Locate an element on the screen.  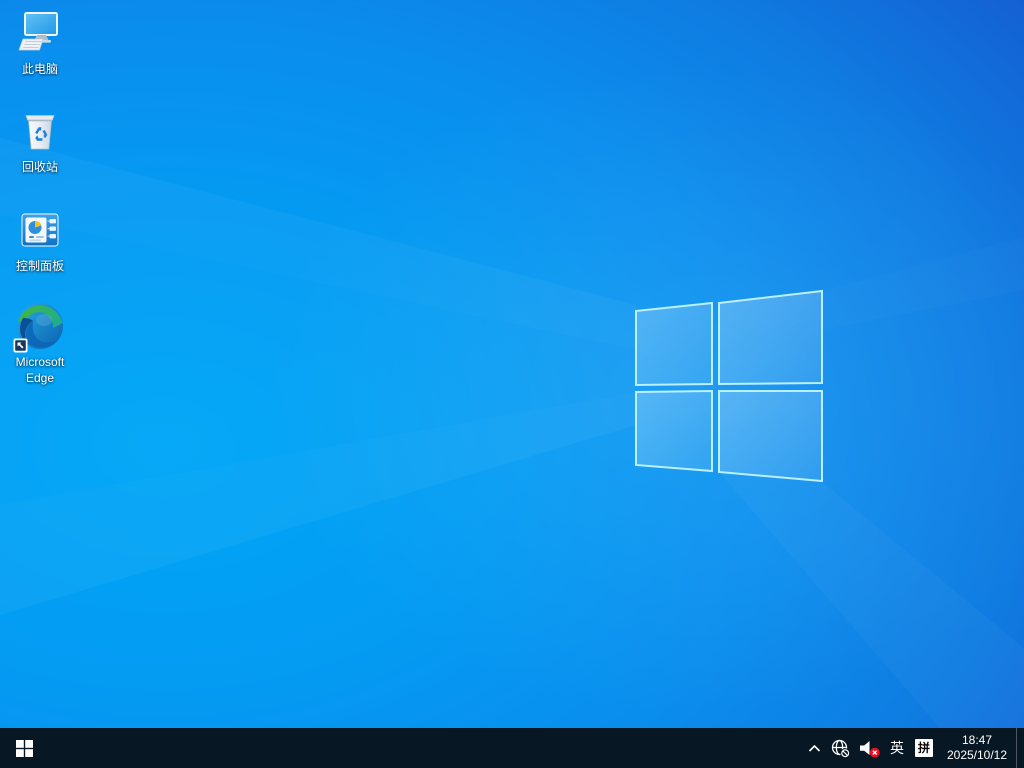
system-tray: 英 拼 18:47 2025/10/12 is located at coordinates (912, 748).